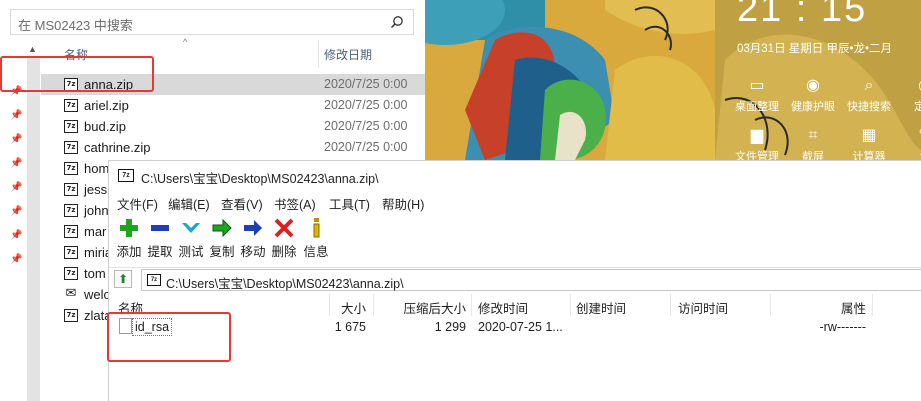 The image size is (921, 401). What do you see at coordinates (154, 280) in the screenshot?
I see `archive-icon: 7z` at bounding box center [154, 280].